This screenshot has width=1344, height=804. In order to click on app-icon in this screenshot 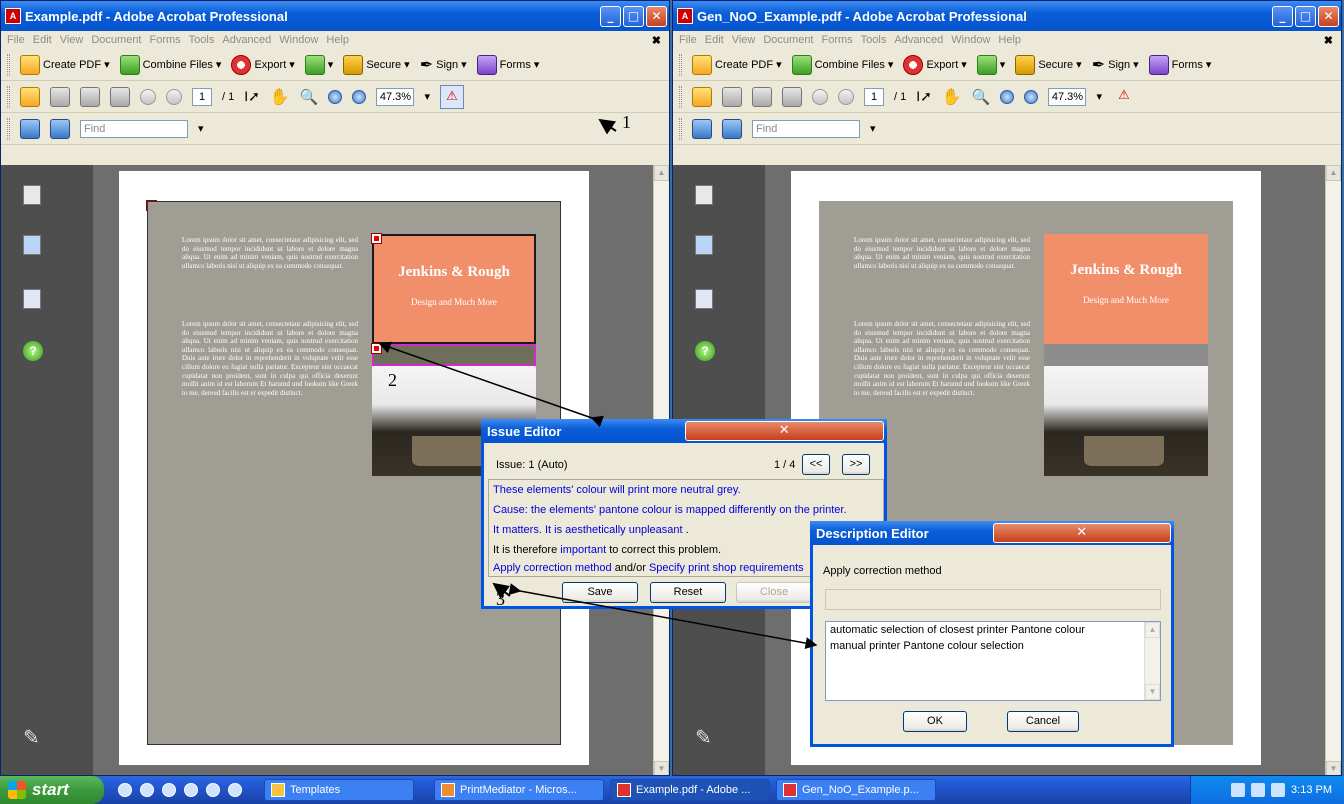, I will do `click(213, 790)`.